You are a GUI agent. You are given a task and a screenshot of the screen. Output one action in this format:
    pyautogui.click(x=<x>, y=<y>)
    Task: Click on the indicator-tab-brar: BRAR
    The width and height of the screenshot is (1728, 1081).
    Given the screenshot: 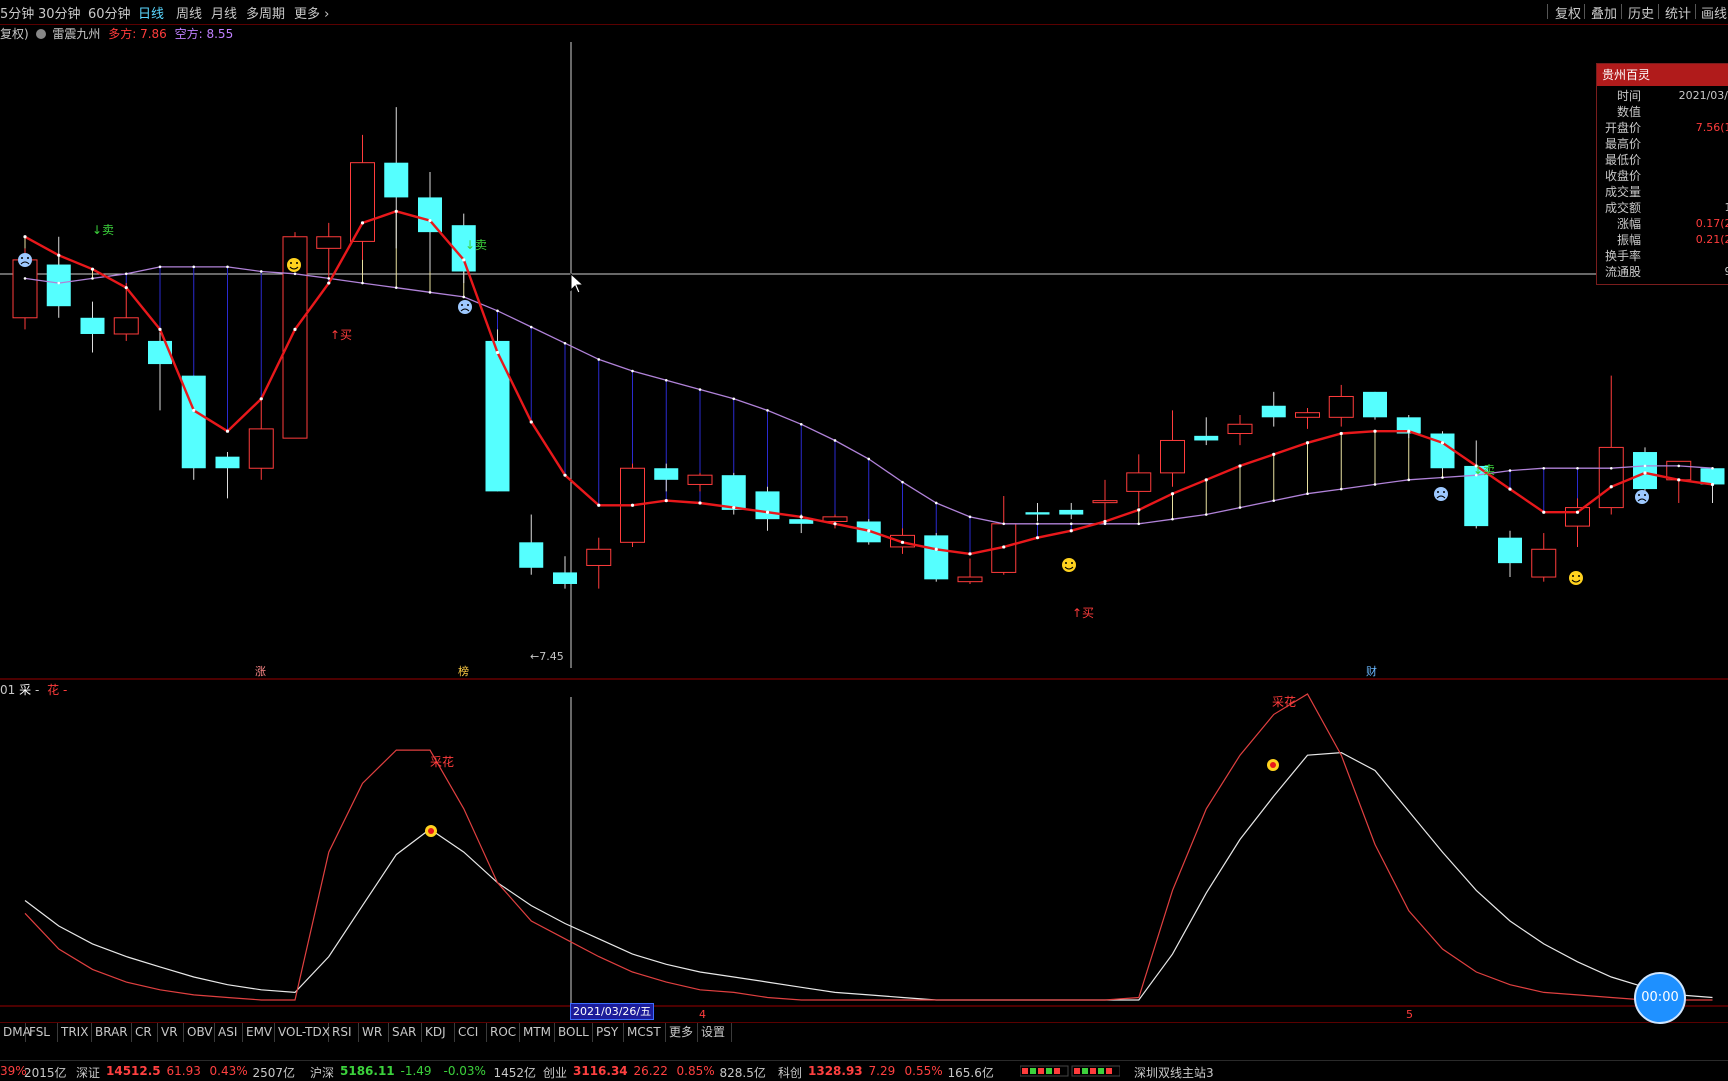 What is the action you would take?
    pyautogui.click(x=112, y=1032)
    